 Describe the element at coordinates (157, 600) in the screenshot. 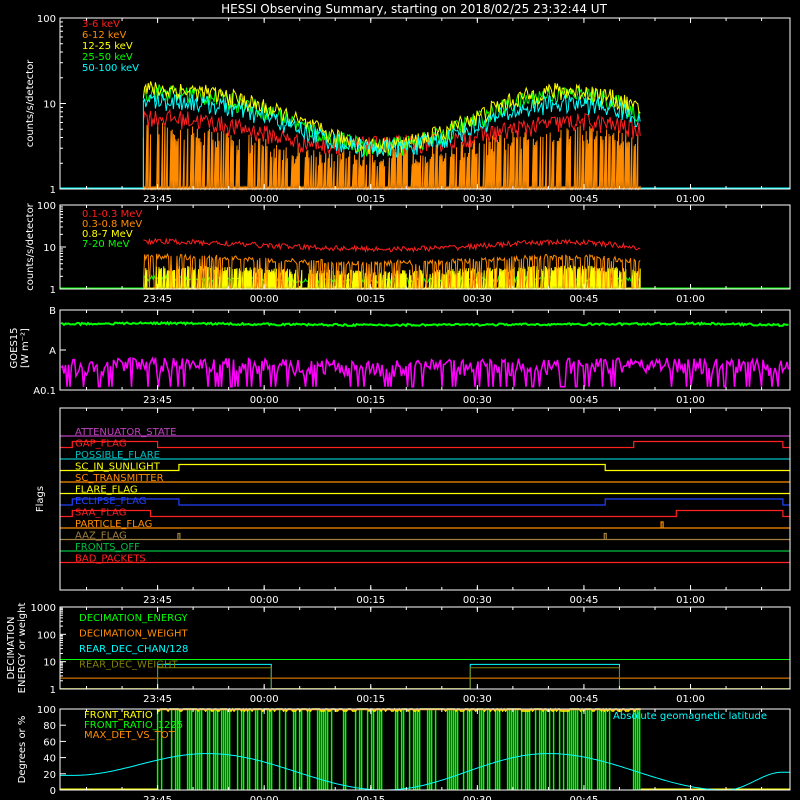

I see `flags-time-label: 23:45` at that location.